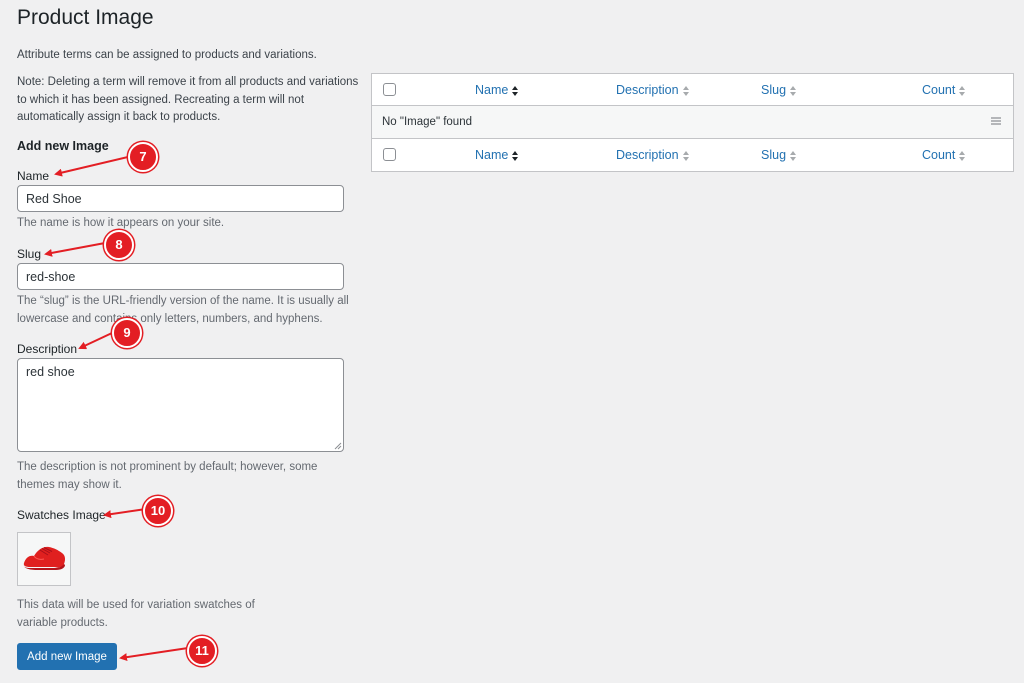  Describe the element at coordinates (692, 90) in the screenshot. I see `table-header-row: Name Description Slug Count` at that location.